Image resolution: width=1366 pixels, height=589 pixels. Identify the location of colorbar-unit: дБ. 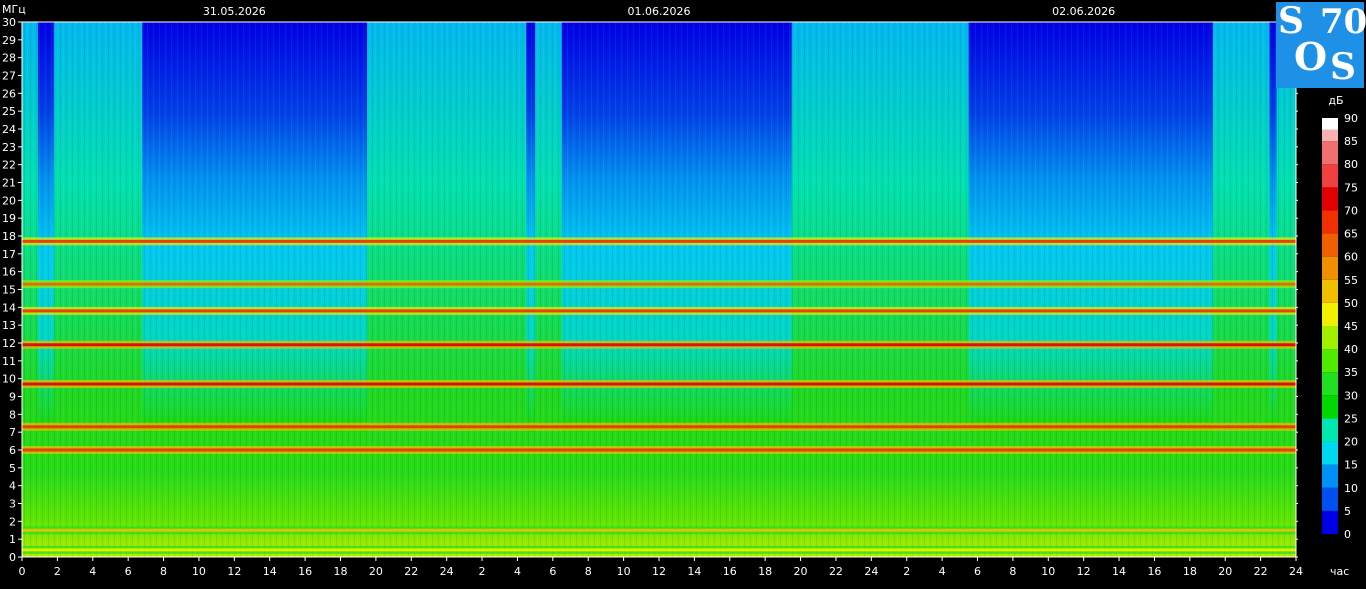
(1335, 100).